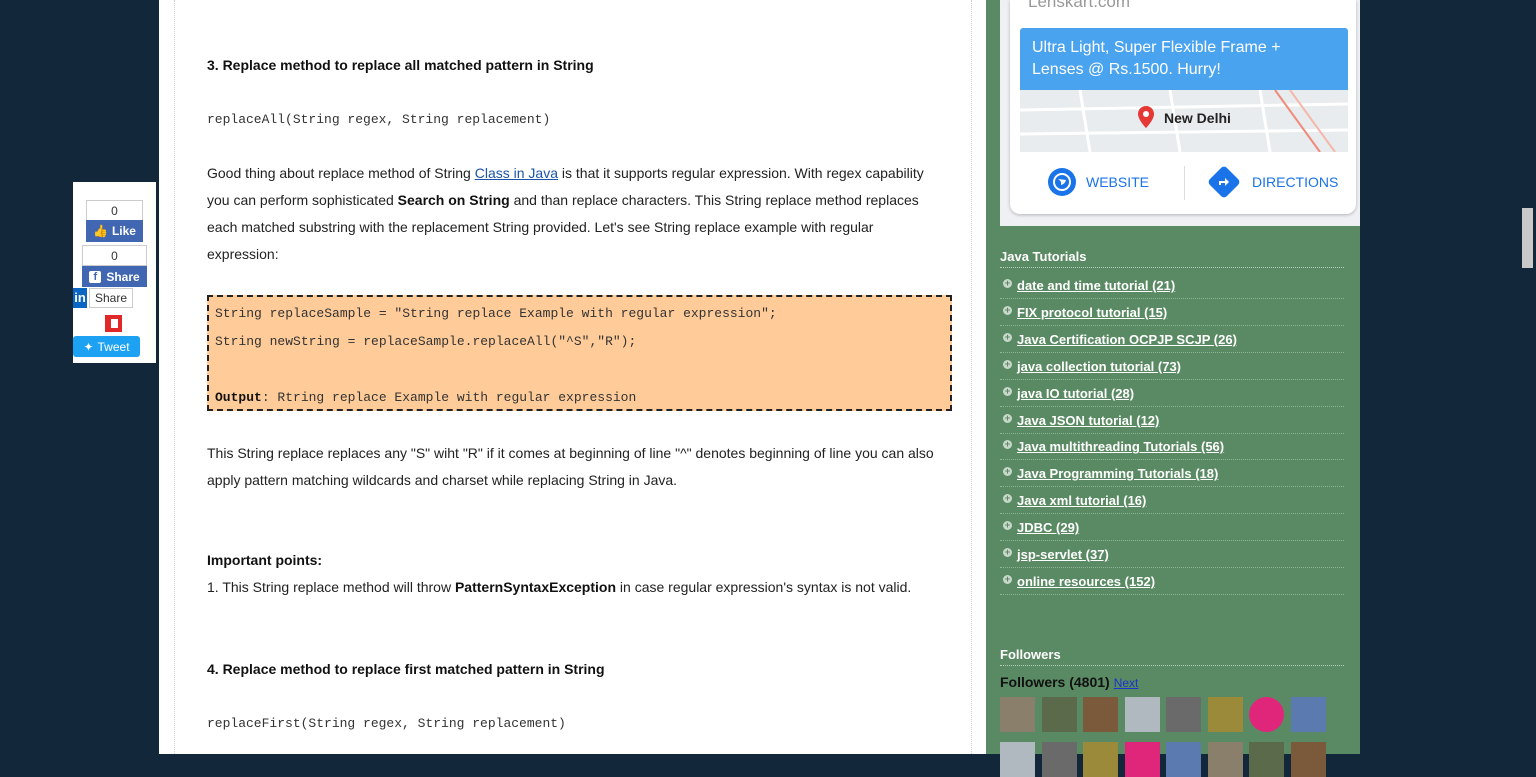  I want to click on followers-next-link: Next, so click(1126, 683).